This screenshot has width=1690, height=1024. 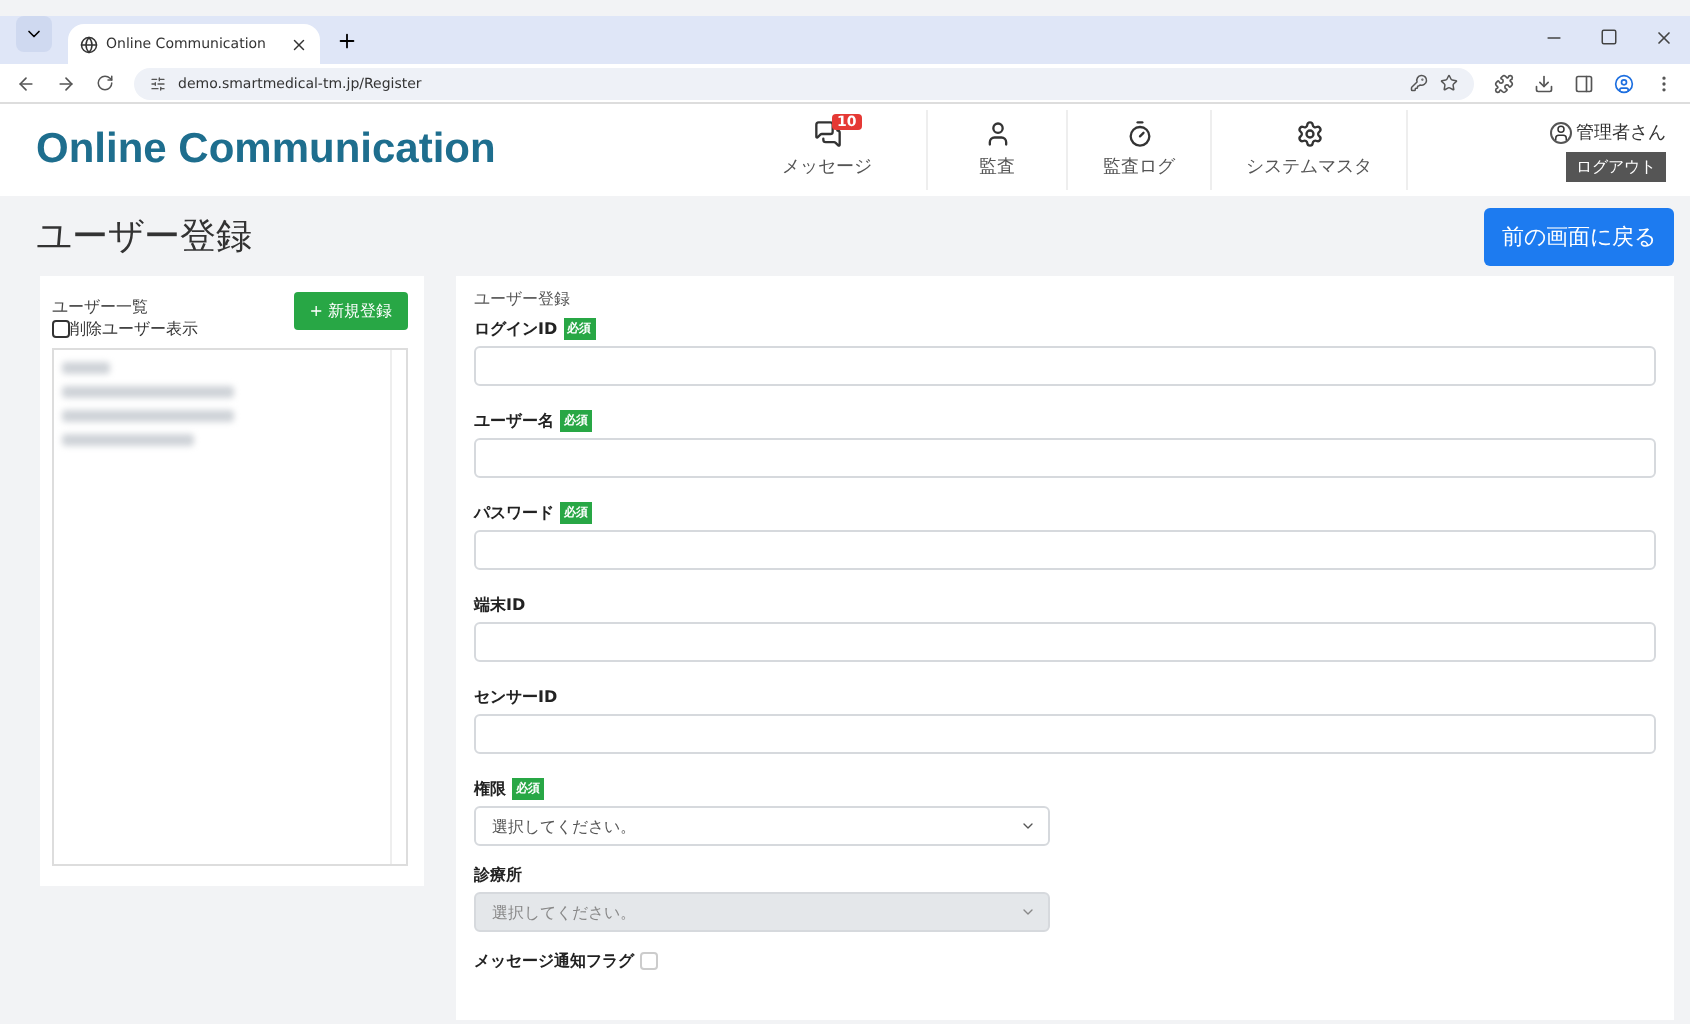 What do you see at coordinates (554, 961) in the screenshot?
I see `field-label: メッセージ通知フラグ` at bounding box center [554, 961].